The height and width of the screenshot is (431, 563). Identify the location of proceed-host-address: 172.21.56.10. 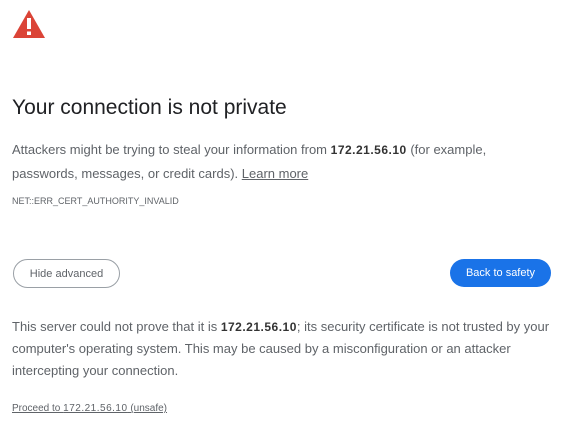
(95, 408).